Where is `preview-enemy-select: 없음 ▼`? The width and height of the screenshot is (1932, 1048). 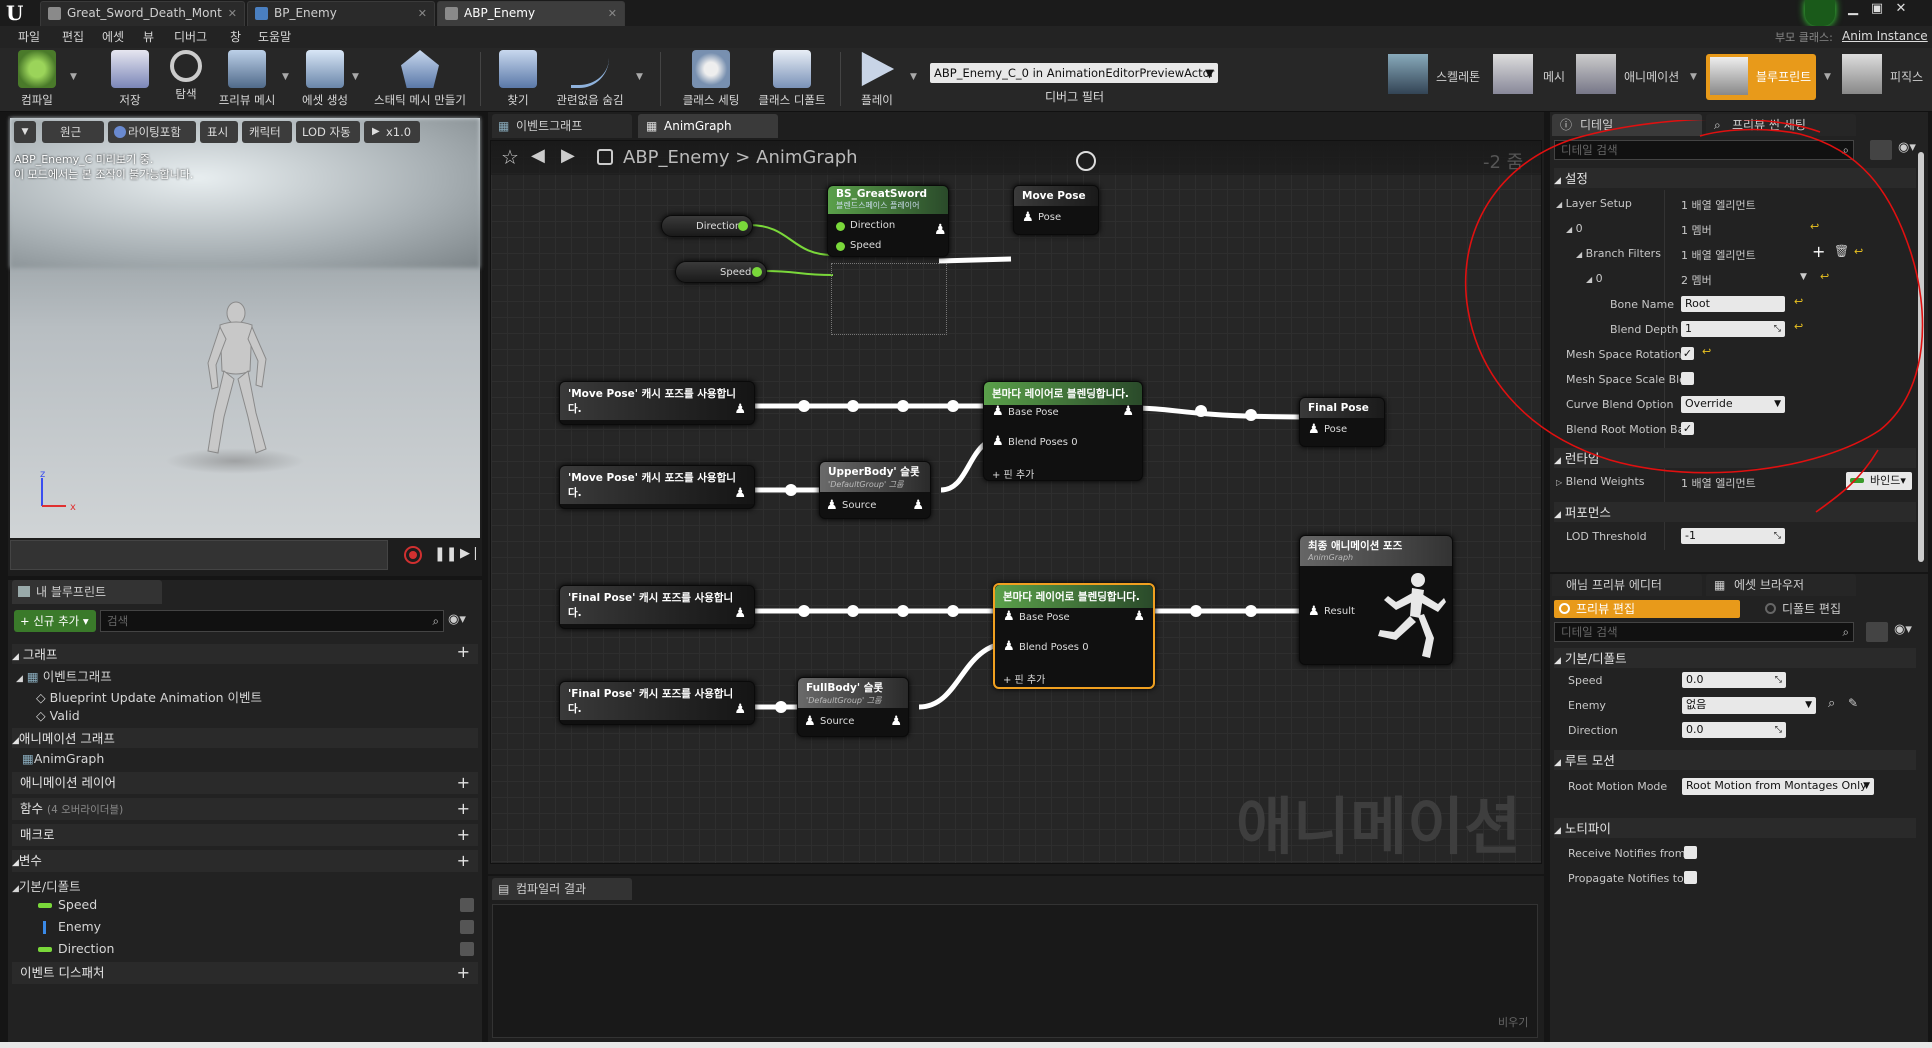 preview-enemy-select: 없음 ▼ is located at coordinates (1749, 705).